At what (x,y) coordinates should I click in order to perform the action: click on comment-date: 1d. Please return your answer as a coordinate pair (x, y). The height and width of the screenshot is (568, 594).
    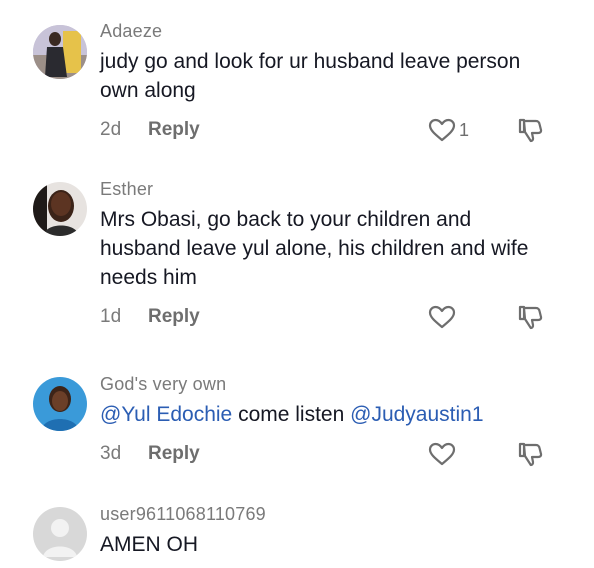
    Looking at the image, I should click on (111, 316).